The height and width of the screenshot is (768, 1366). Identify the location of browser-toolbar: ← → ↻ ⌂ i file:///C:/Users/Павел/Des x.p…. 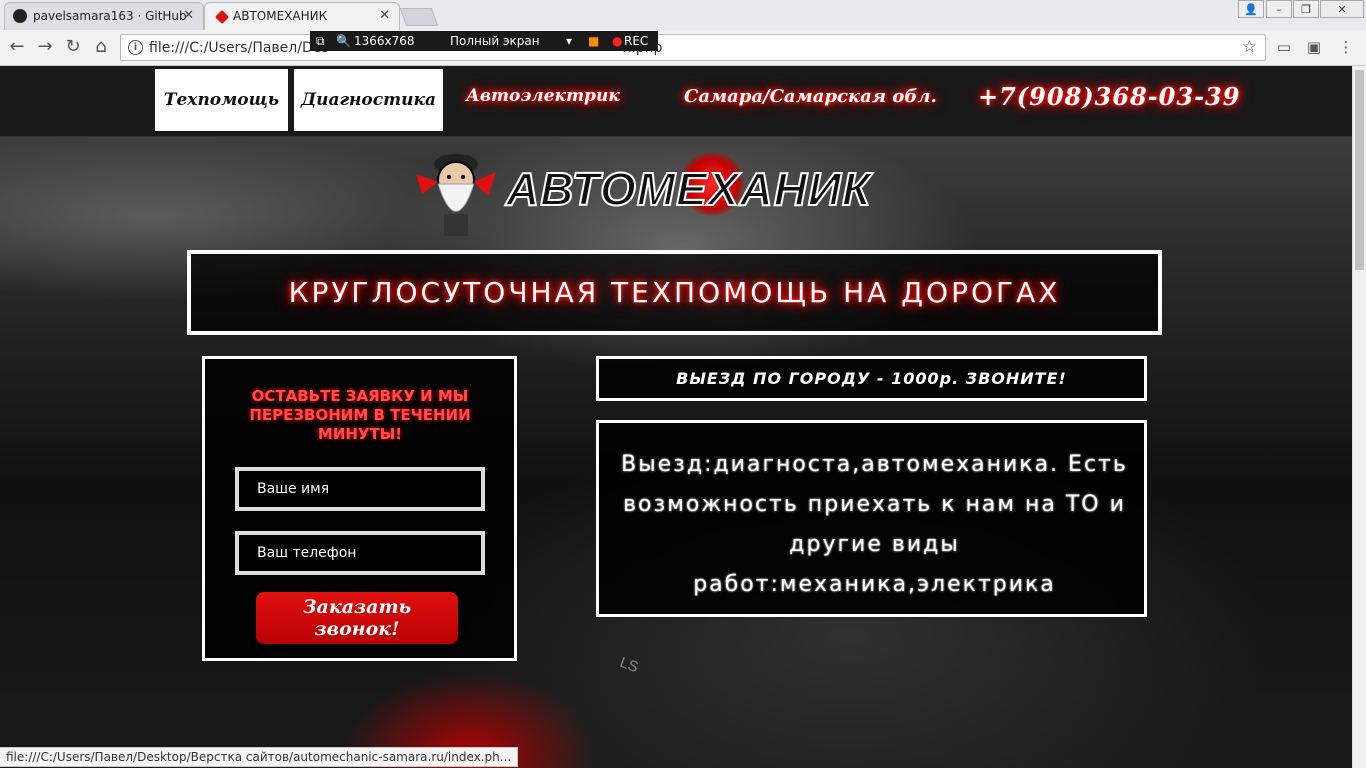
(683, 48).